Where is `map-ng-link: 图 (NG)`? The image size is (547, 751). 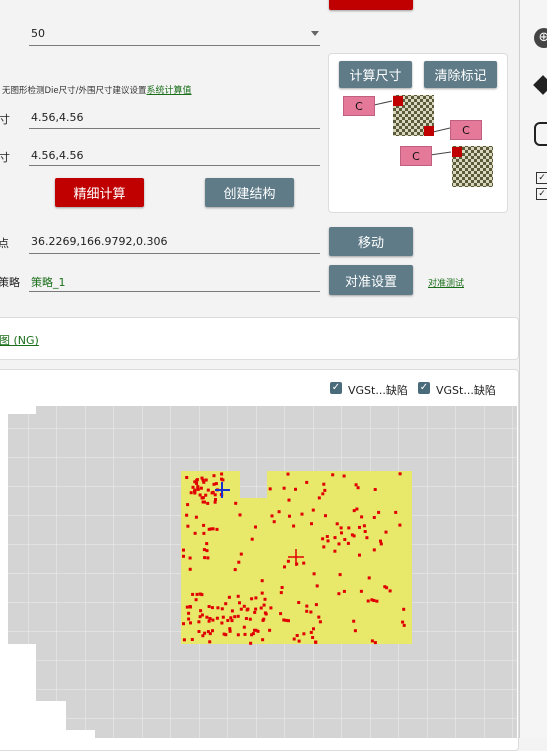 map-ng-link: 图 (NG) is located at coordinates (19, 340).